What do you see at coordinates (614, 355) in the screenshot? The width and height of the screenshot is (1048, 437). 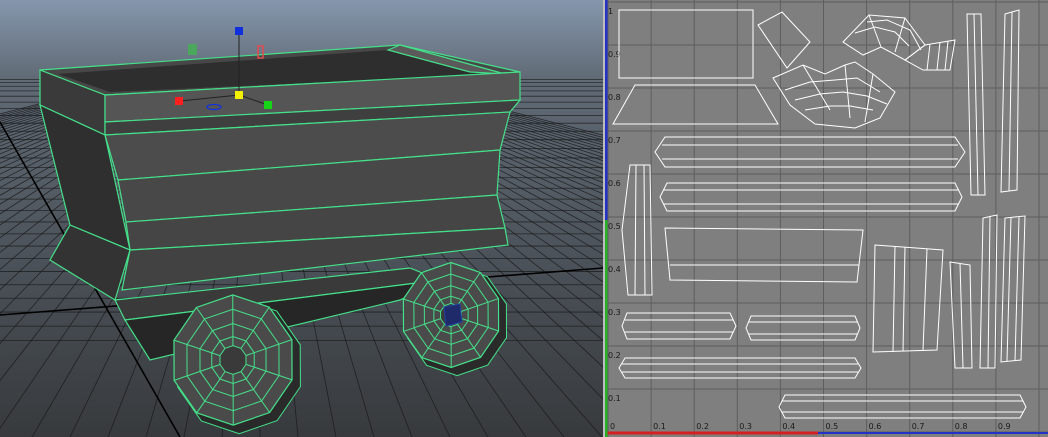 I see `uv-v-tick: 0.2` at bounding box center [614, 355].